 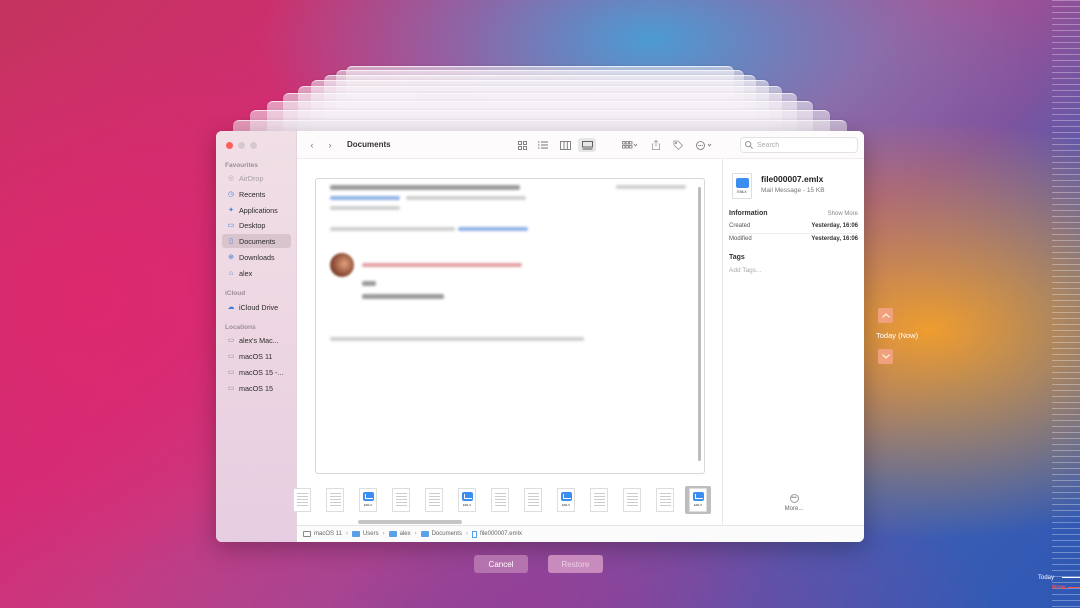 What do you see at coordinates (522, 145) in the screenshot?
I see `view-icons-button` at bounding box center [522, 145].